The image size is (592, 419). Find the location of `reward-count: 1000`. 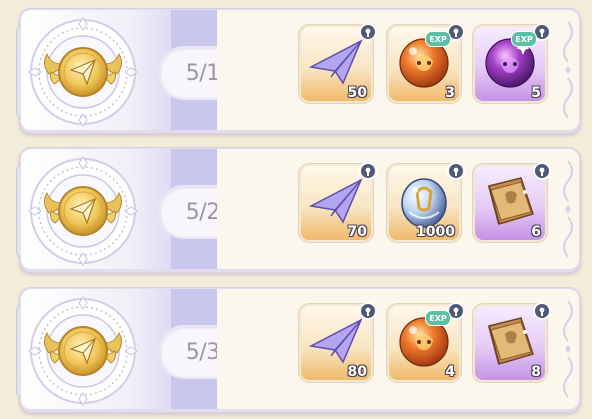

reward-count: 1000 is located at coordinates (435, 232).